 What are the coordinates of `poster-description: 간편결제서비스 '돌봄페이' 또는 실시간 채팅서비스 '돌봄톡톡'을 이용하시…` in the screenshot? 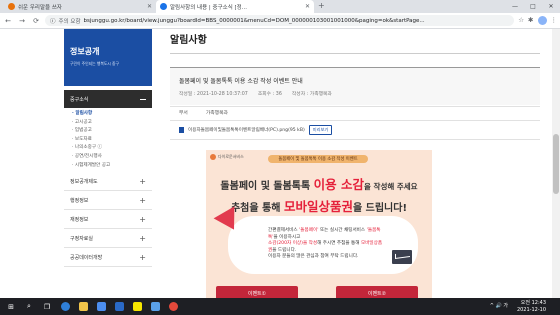 It's located at (327, 244).